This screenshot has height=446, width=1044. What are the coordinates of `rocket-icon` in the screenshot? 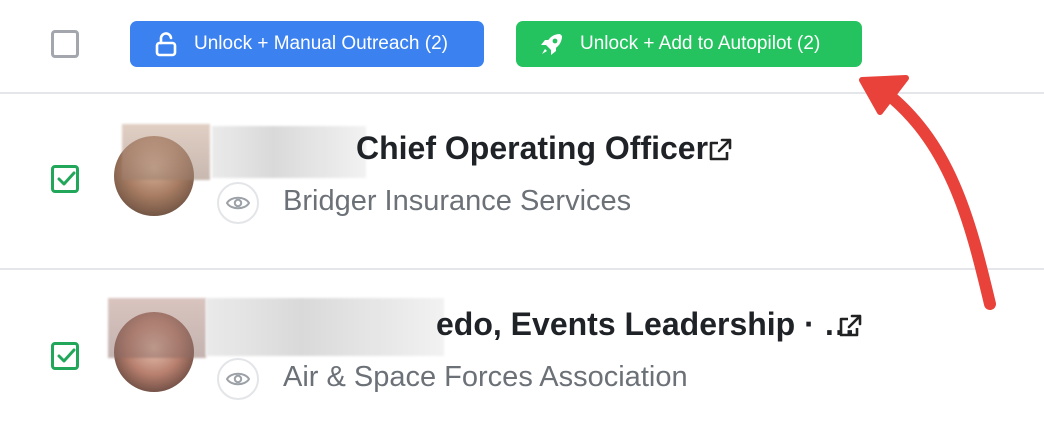 It's located at (552, 44).